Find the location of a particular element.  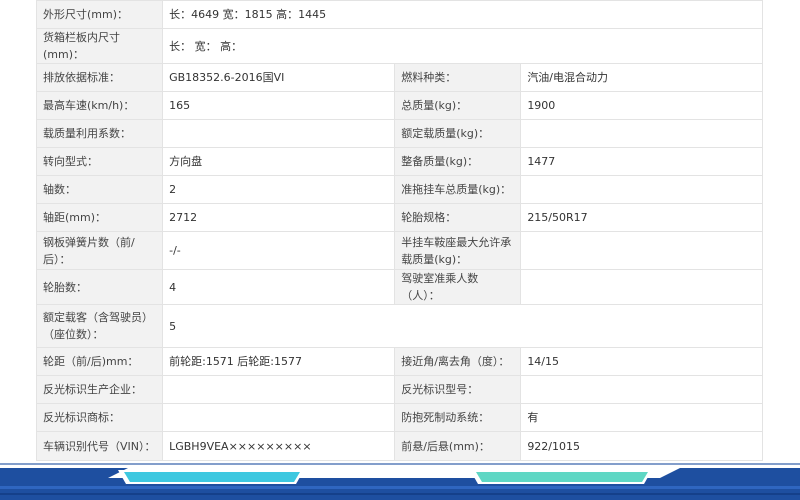

row-wheelbase: 轴距(mm)： 2712 轮胎规格： 215/50R17 is located at coordinates (399, 217).